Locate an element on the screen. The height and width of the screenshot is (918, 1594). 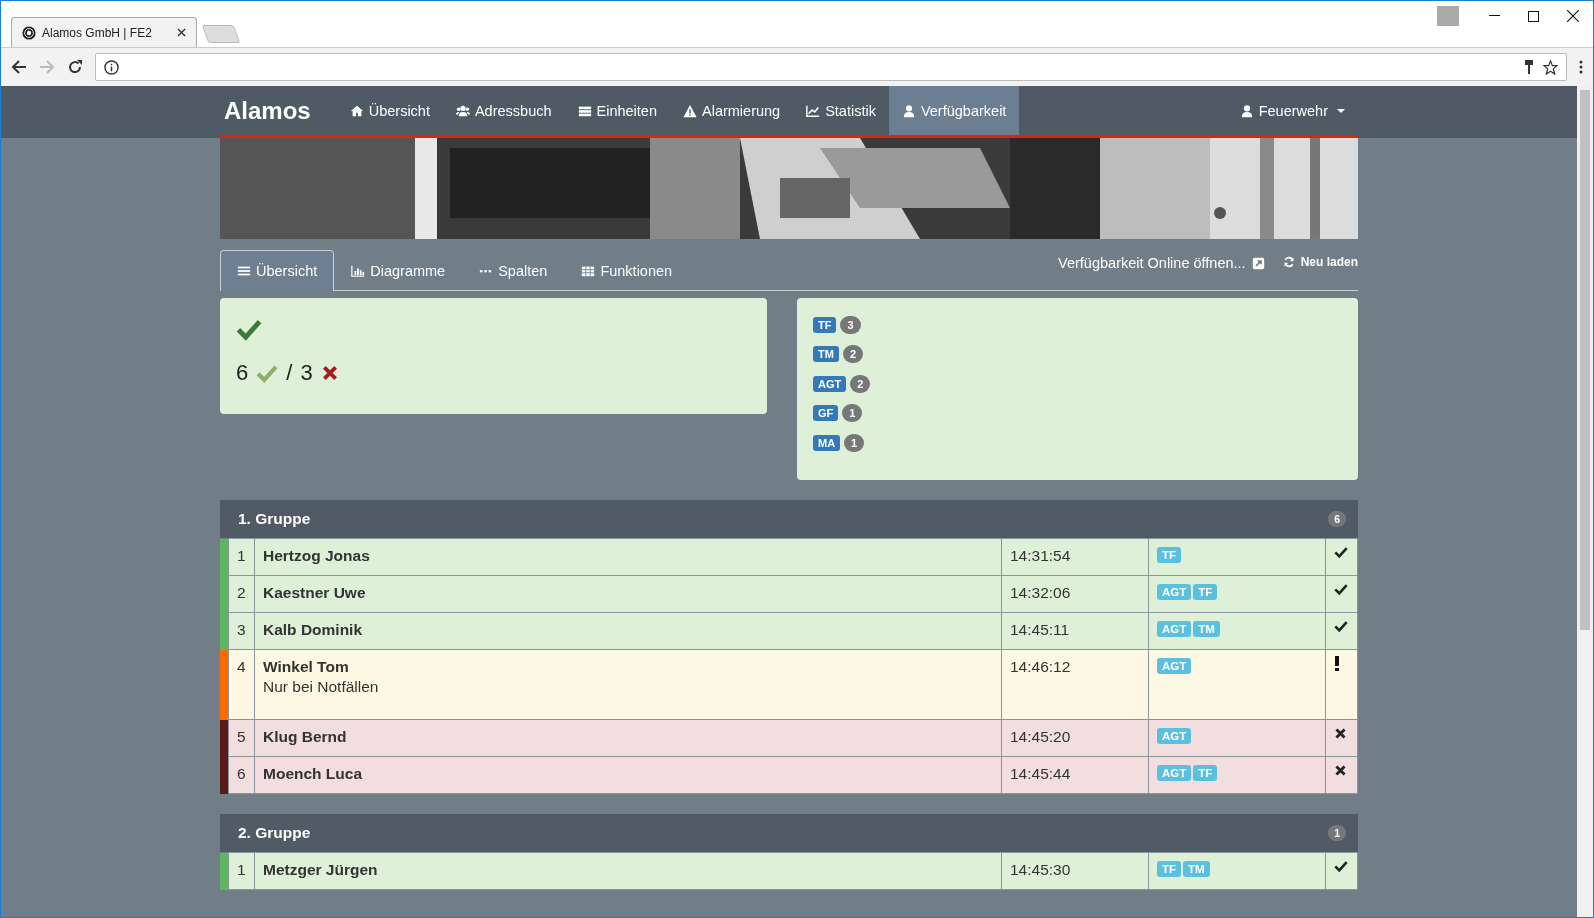
tab: Funktionen is located at coordinates (627, 270).